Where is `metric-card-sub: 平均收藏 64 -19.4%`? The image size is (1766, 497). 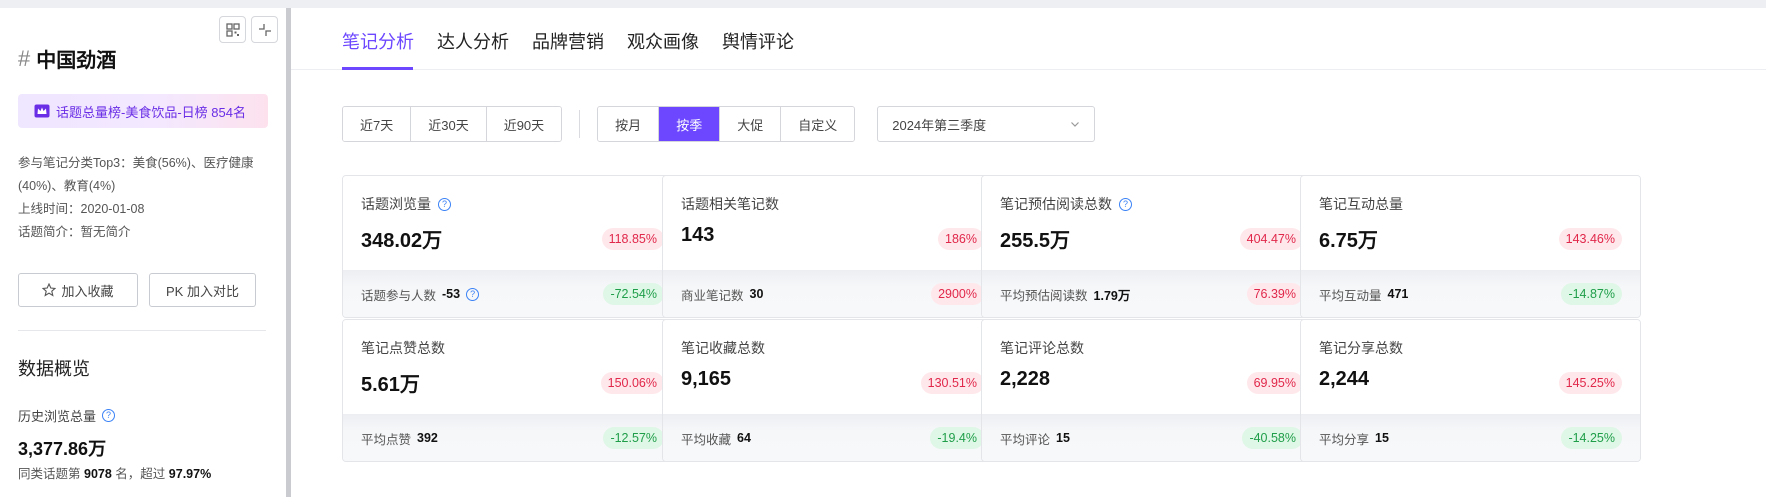
metric-card-sub: 平均收藏 64 -19.4% is located at coordinates (832, 437).